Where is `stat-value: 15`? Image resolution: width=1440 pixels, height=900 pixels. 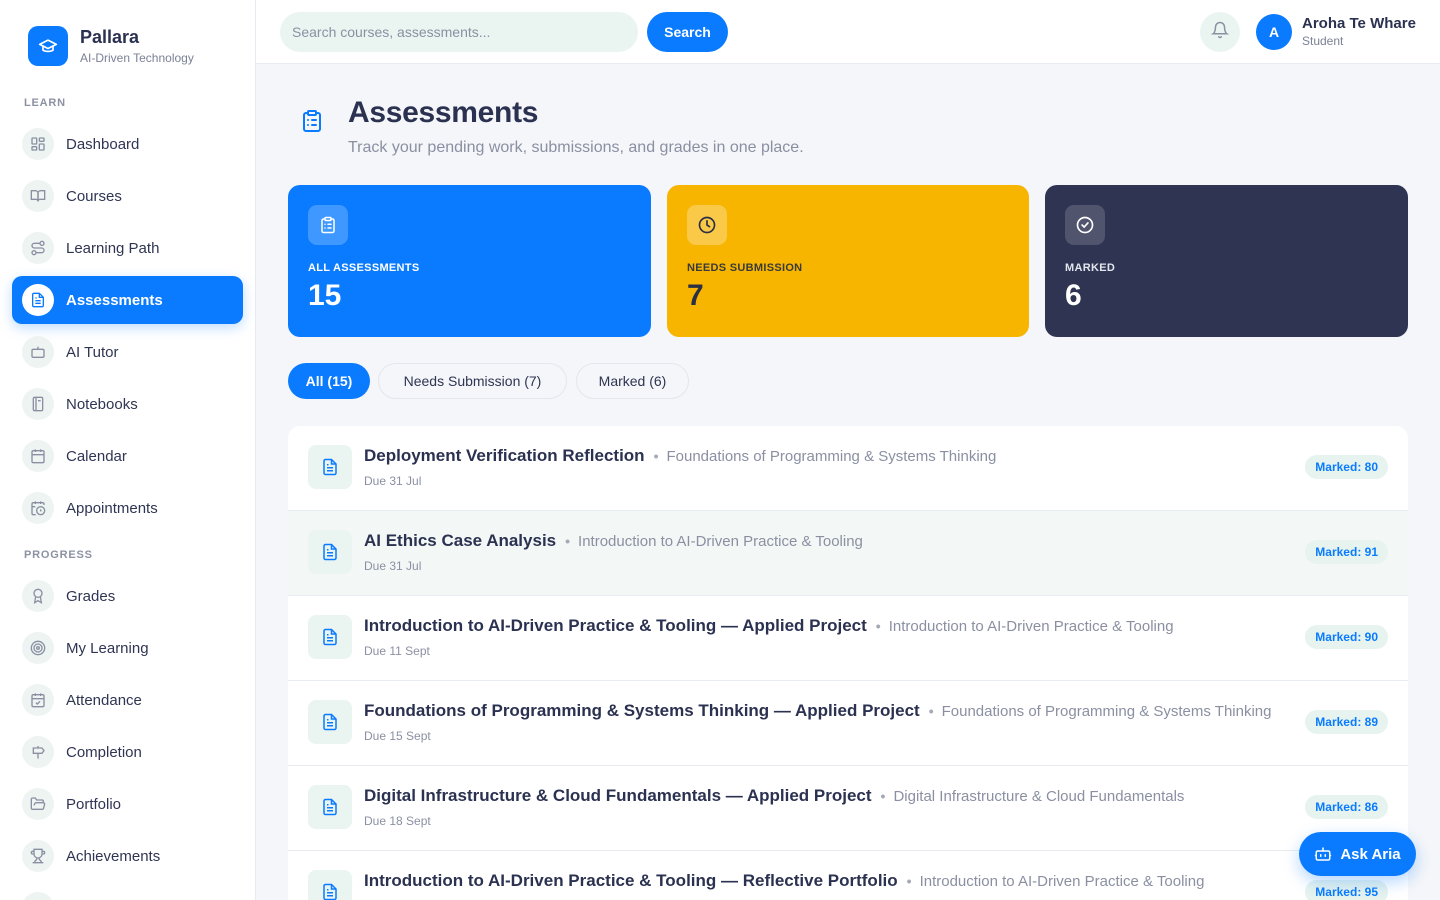
stat-value: 15 is located at coordinates (325, 295).